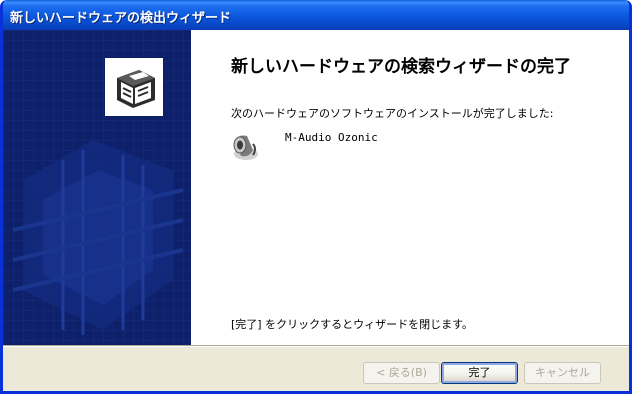 This screenshot has height=394, width=632. I want to click on hardware-install-icon, so click(134, 87).